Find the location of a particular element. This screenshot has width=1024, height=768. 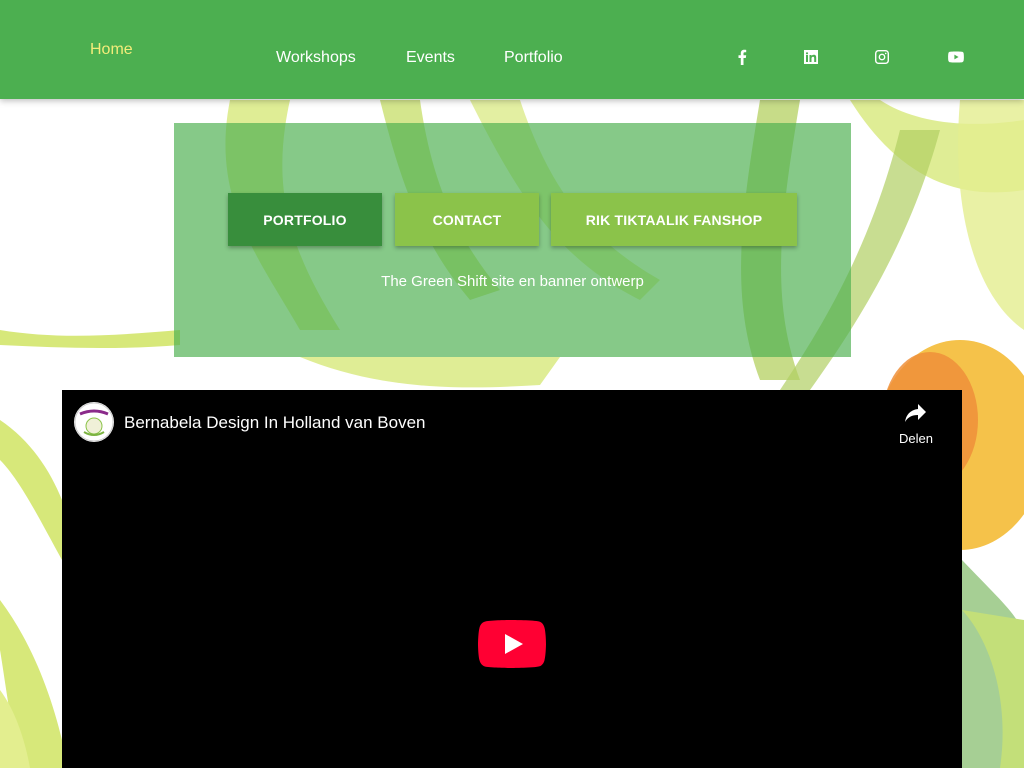

play-button is located at coordinates (512, 644).